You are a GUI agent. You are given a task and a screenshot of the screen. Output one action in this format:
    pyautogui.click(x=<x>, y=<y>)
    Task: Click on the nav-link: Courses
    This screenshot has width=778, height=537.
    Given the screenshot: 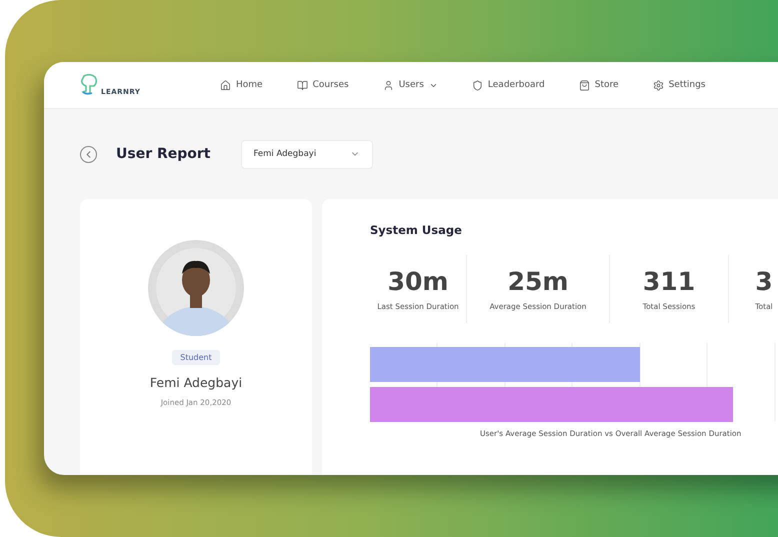 What is the action you would take?
    pyautogui.click(x=322, y=85)
    